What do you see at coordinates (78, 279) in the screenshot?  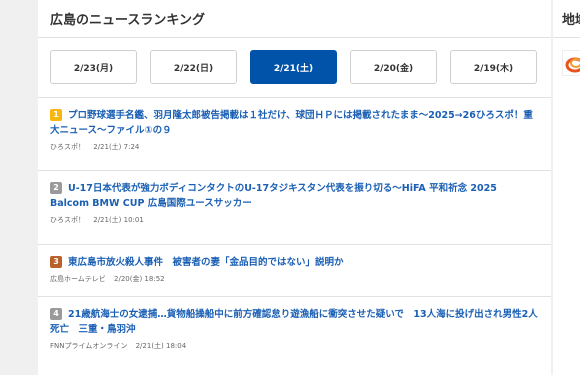 I see `news-source: 広島ホームテレビ` at bounding box center [78, 279].